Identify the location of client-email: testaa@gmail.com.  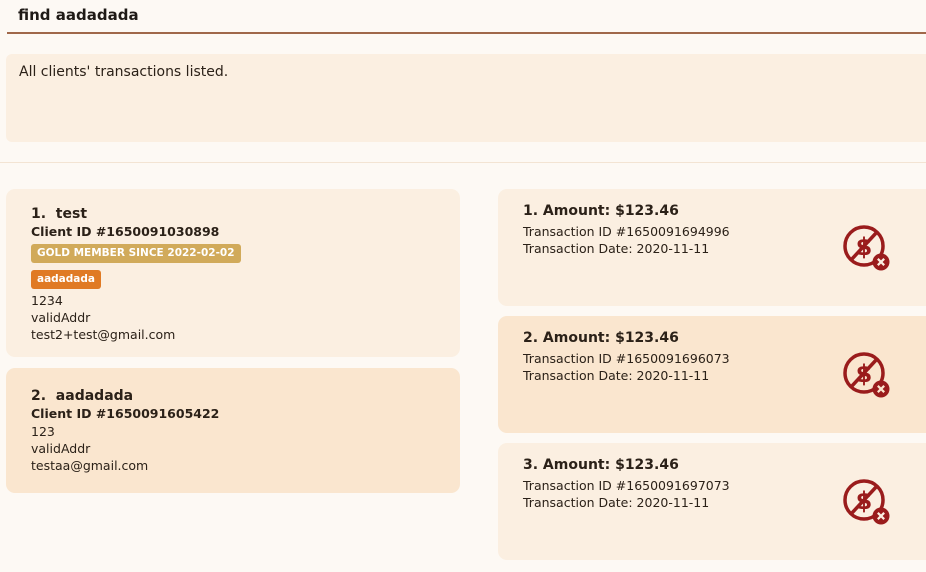
(90, 465).